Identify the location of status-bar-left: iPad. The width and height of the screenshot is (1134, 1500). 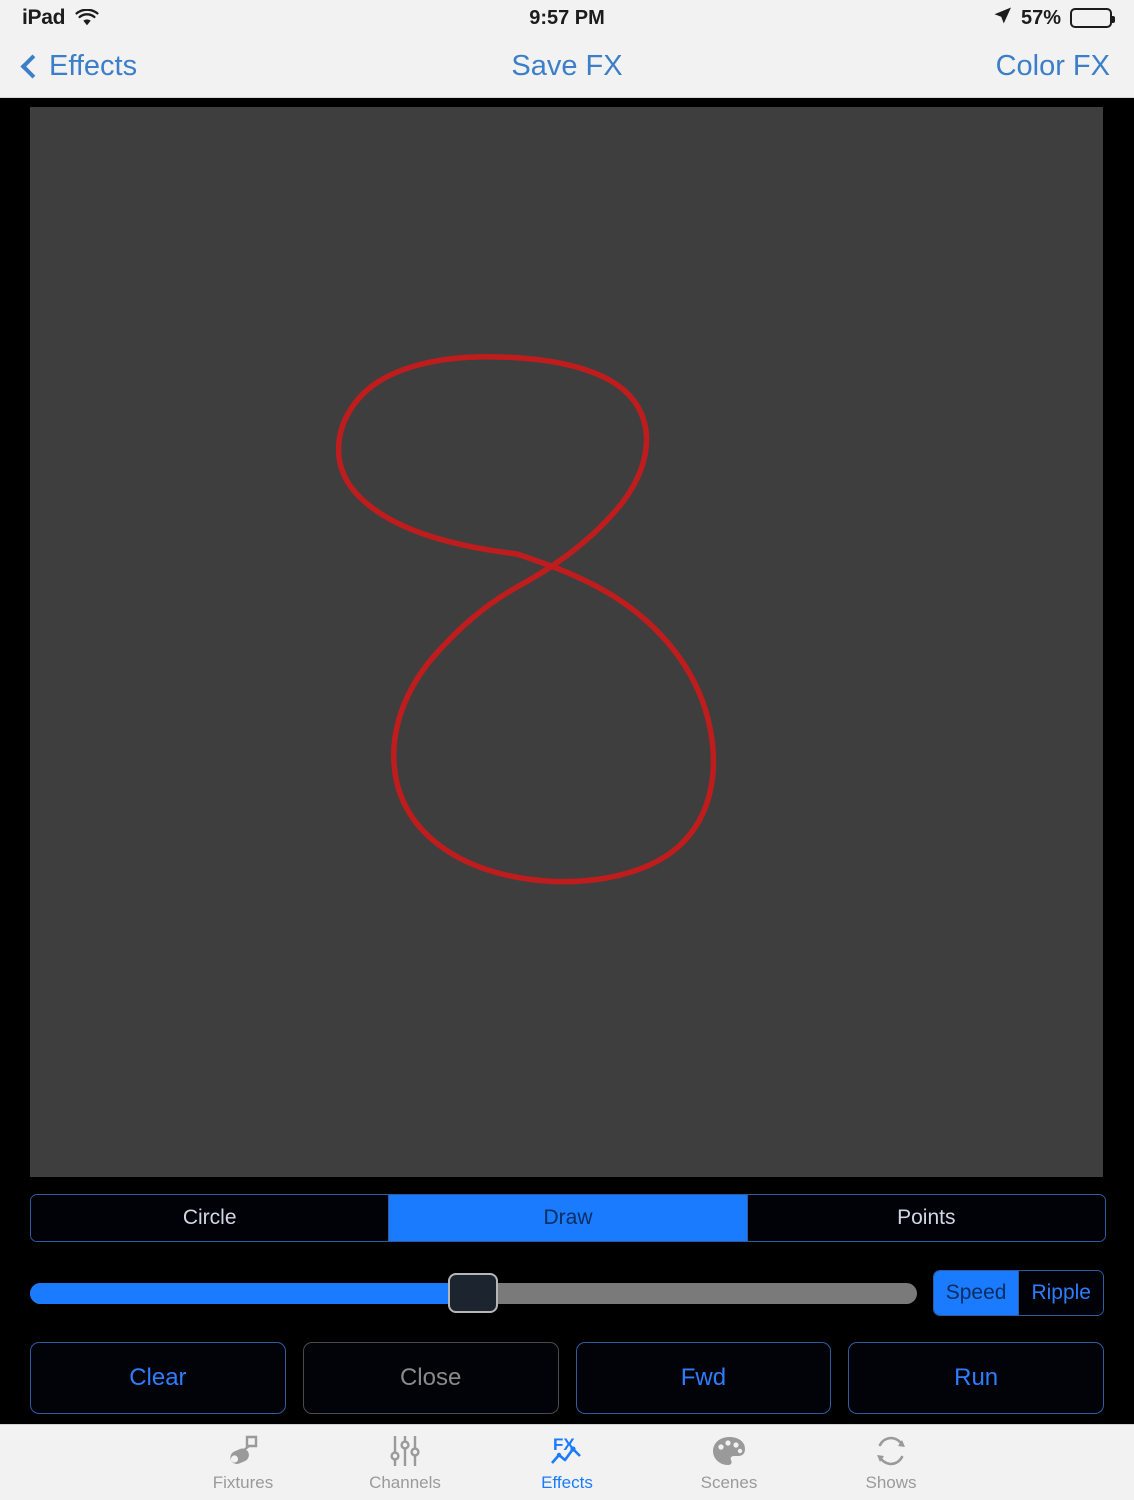
(60, 18).